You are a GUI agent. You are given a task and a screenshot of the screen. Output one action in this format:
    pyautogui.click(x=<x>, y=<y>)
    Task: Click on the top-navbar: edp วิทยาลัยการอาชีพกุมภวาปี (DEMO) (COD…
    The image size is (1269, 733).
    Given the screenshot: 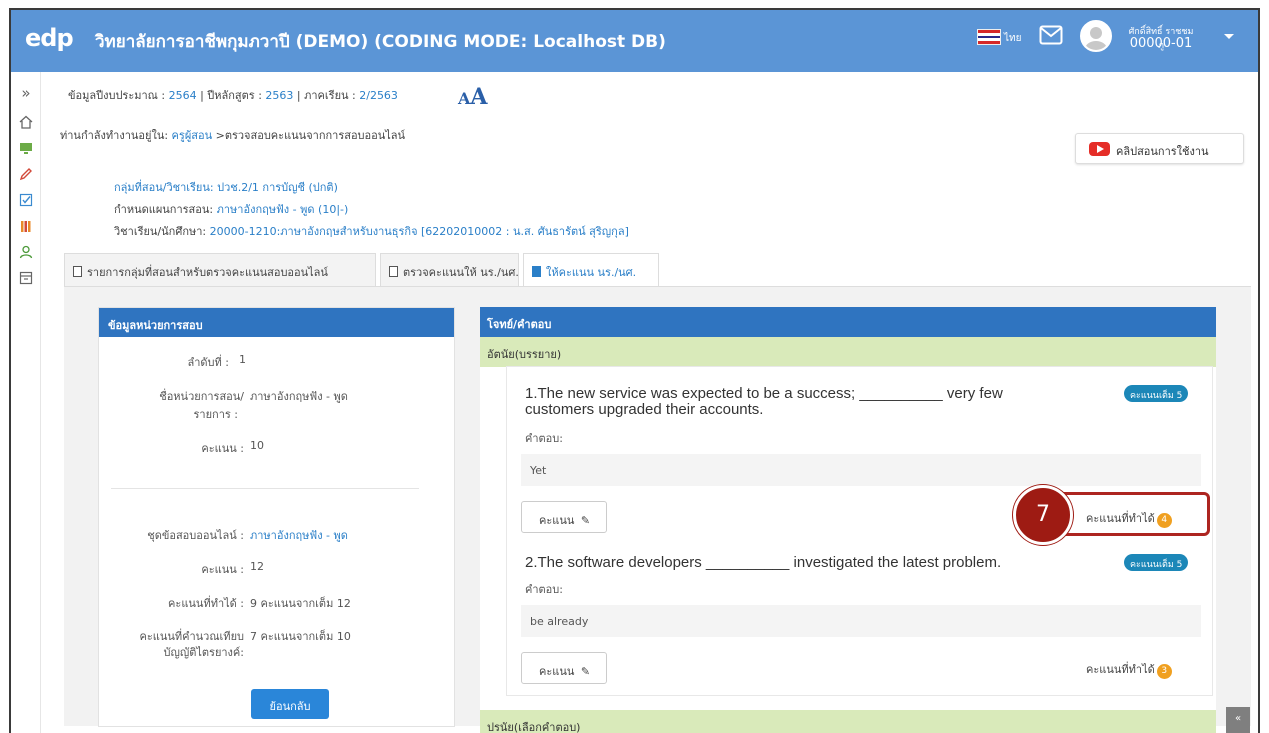 What is the action you would take?
    pyautogui.click(x=634, y=41)
    